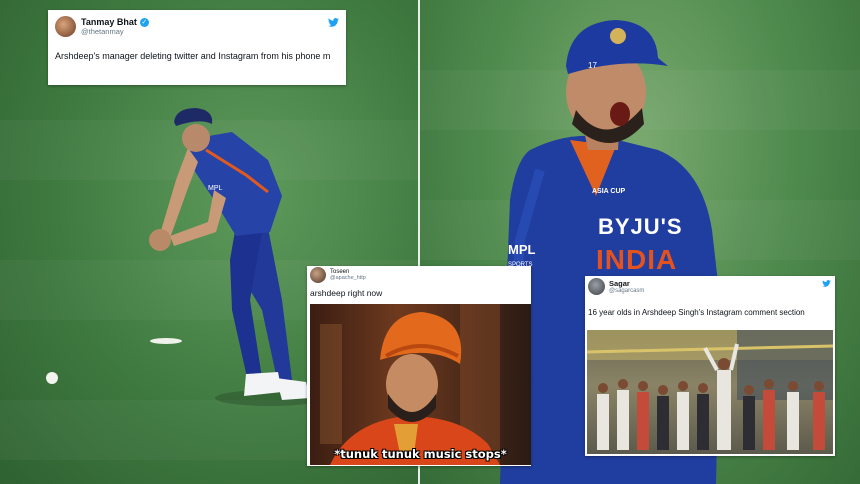  I want to click on tweet-text: arshdeep right now, so click(346, 293).